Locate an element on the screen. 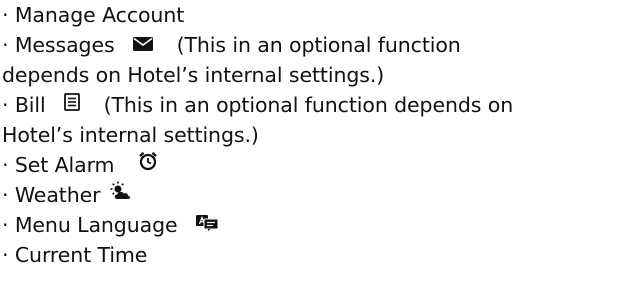 The height and width of the screenshot is (300, 638). item-label: · Current Time is located at coordinates (75, 255).